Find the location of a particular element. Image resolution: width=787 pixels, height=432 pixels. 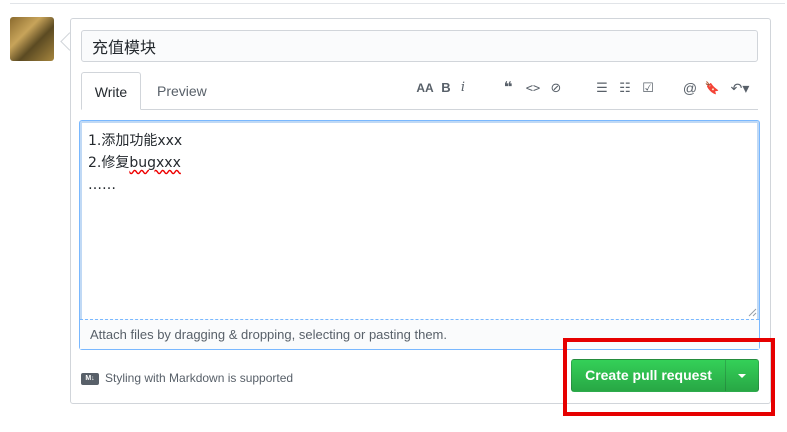

resize-handle-icon is located at coordinates (752, 312).